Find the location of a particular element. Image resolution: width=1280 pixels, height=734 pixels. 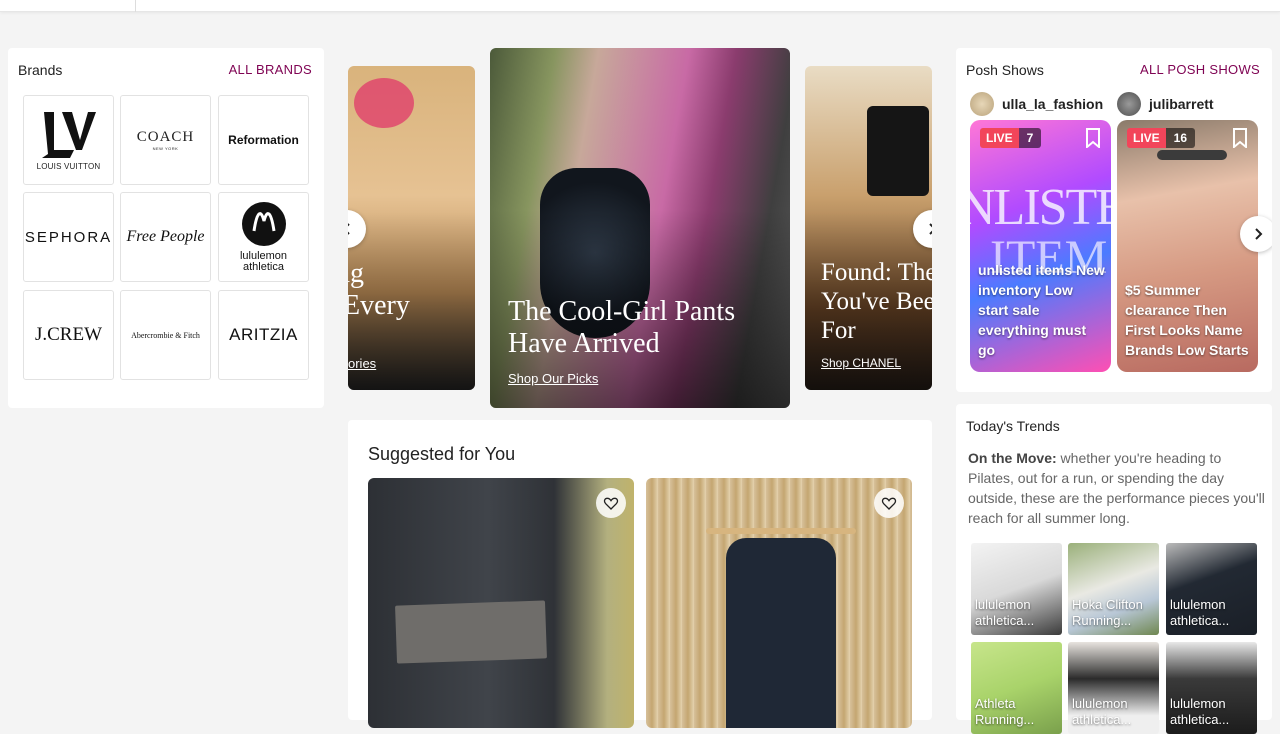

brand-label: Abercrombie & Fitch is located at coordinates (165, 335).